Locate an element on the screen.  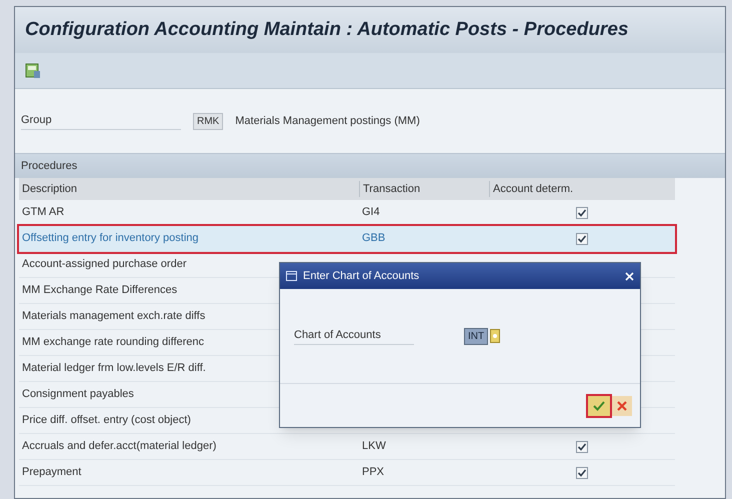
table-cell: LKW is located at coordinates (374, 446).